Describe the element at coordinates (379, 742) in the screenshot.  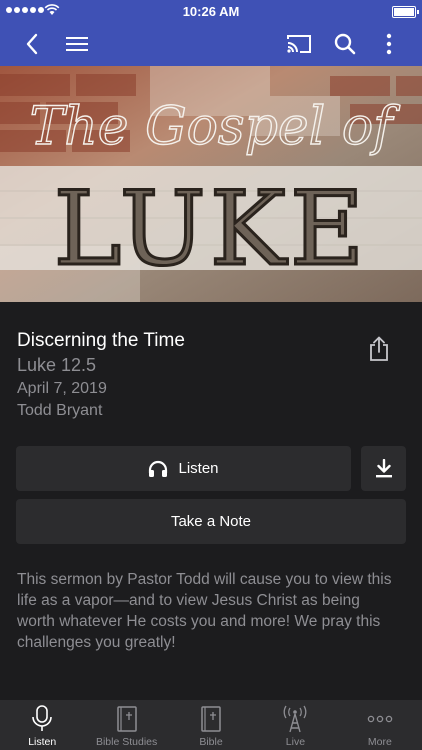
I see `tab-label: More` at that location.